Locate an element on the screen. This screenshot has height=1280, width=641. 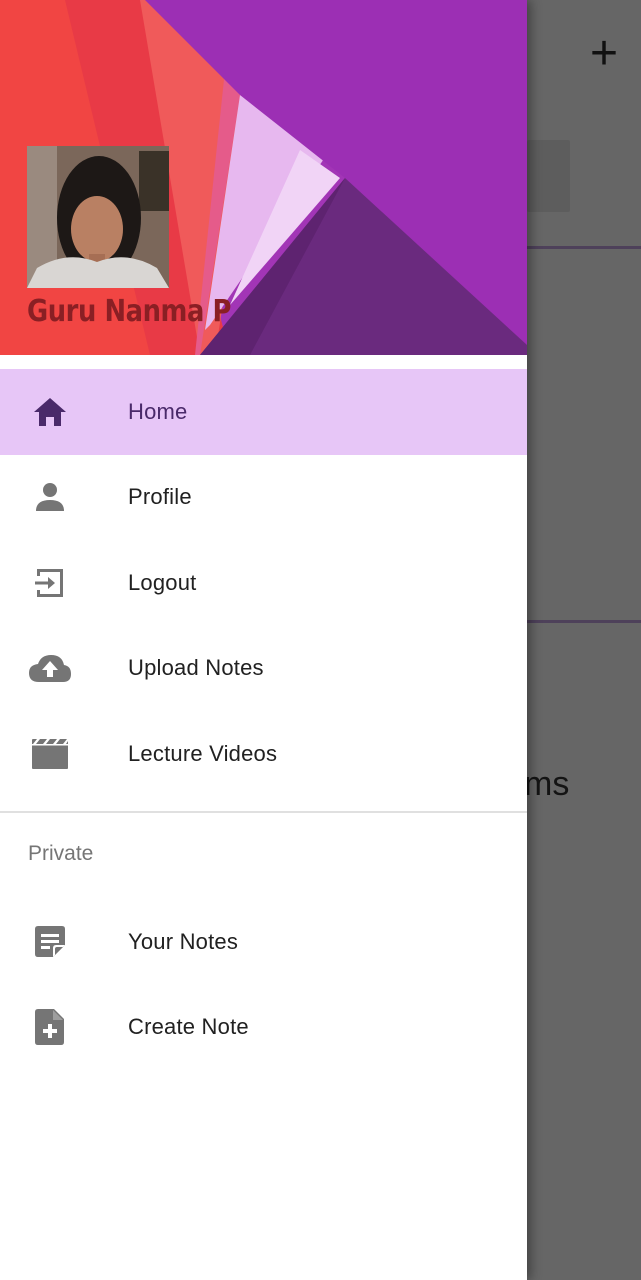
section-header-private: Private is located at coordinates (61, 853).